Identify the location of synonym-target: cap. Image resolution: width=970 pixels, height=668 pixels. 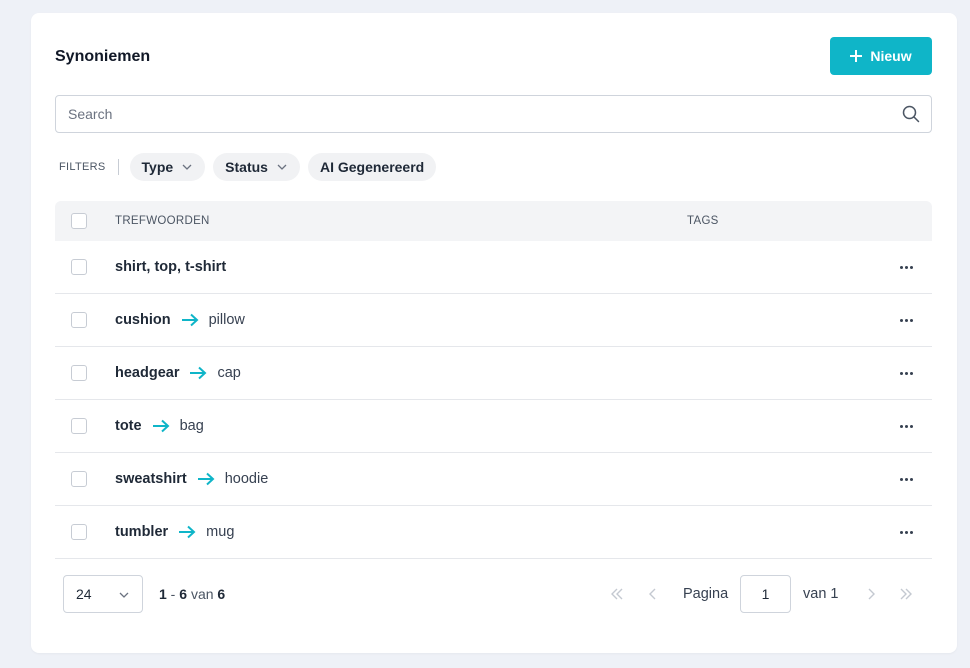
(229, 373).